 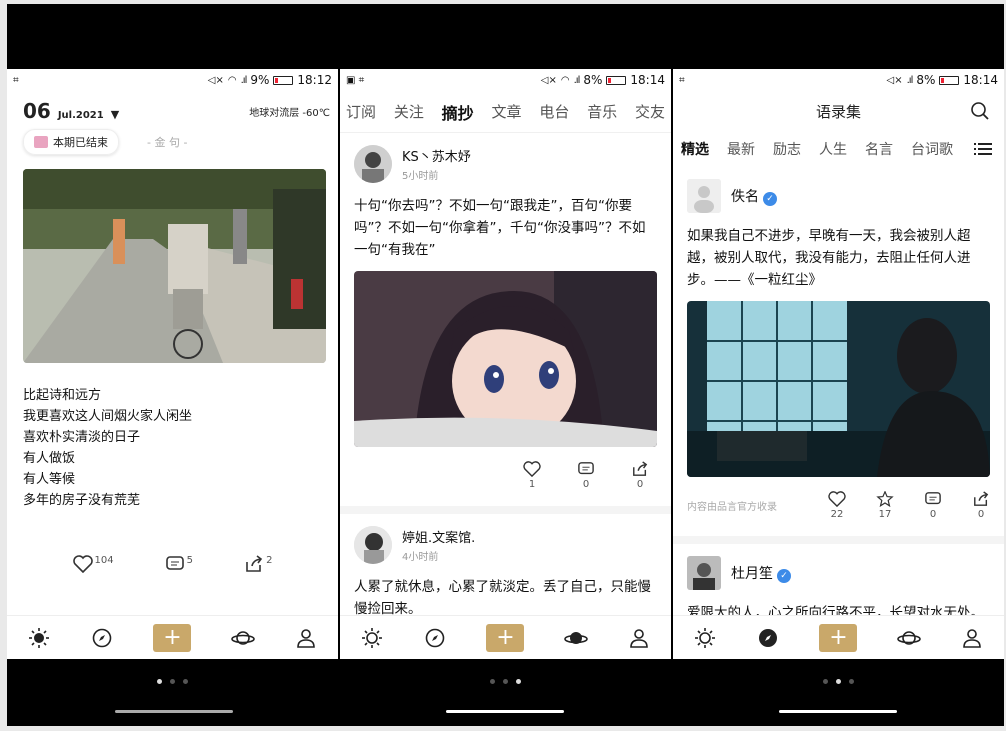 What do you see at coordinates (752, 574) in the screenshot?
I see `author-name: 杜月笙` at bounding box center [752, 574].